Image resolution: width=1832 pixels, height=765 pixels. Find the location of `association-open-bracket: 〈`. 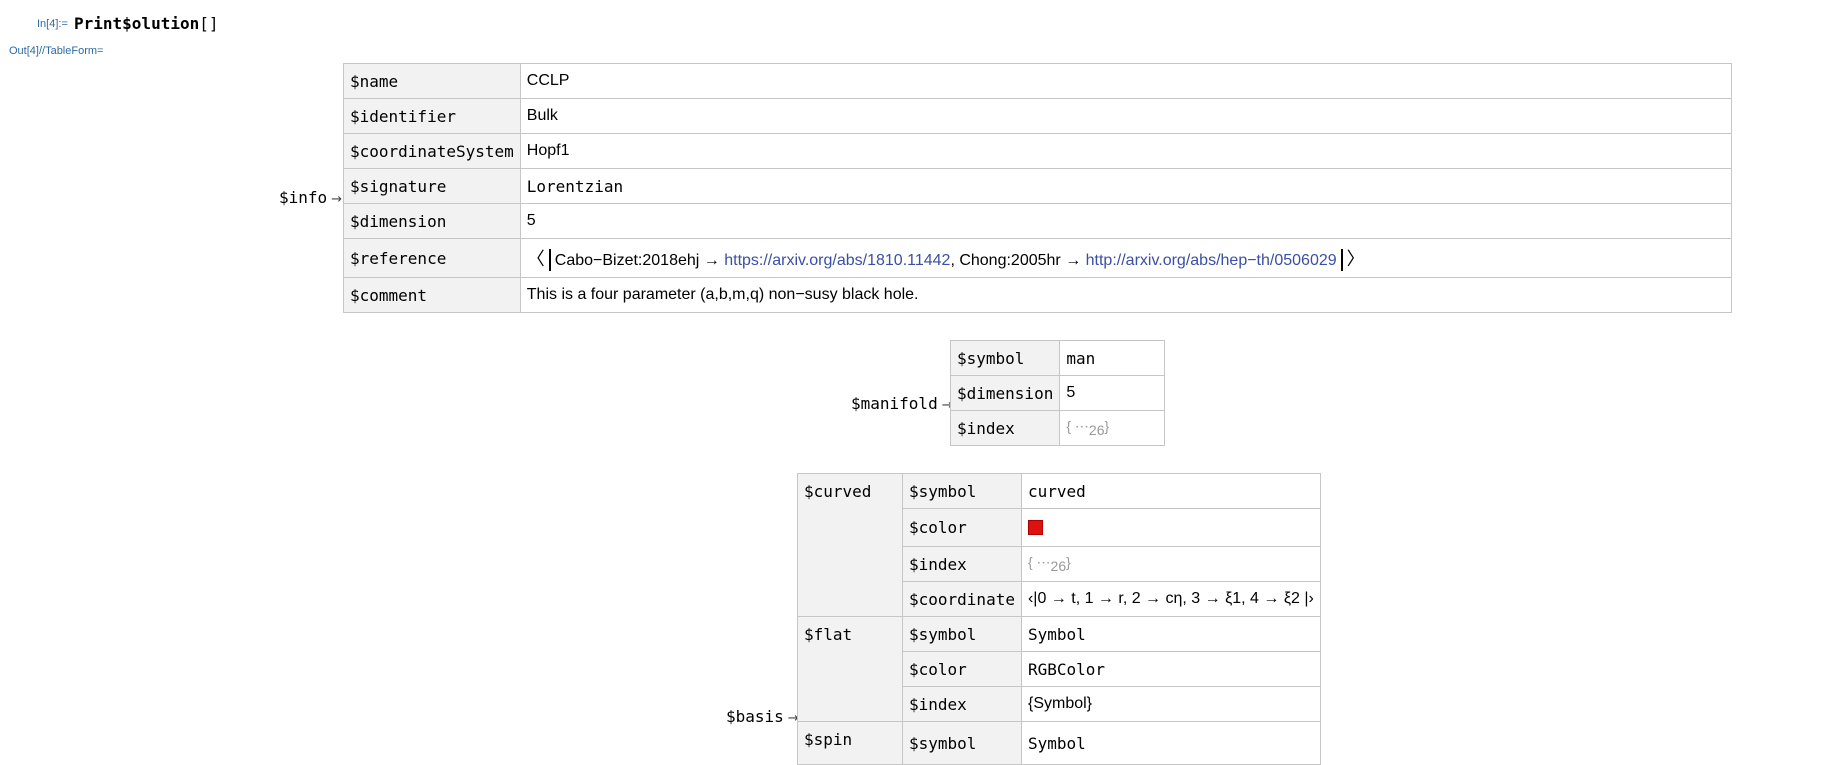

association-open-bracket: 〈 is located at coordinates (535, 258).